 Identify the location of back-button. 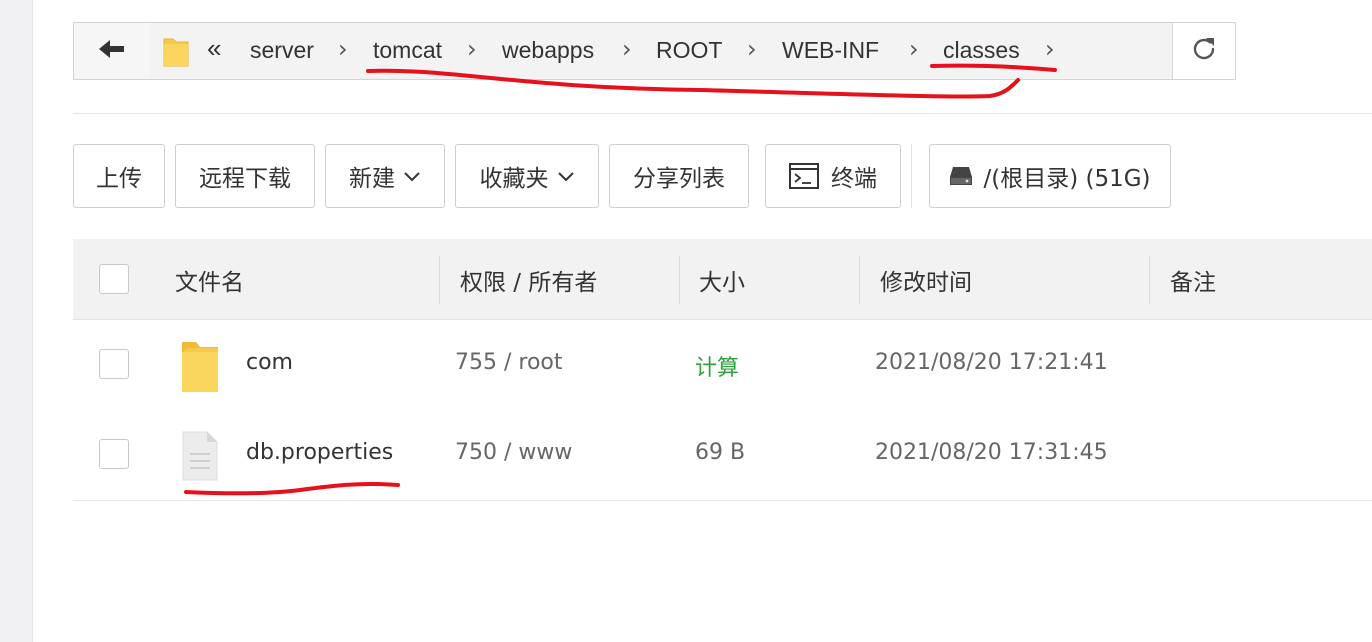
(112, 51).